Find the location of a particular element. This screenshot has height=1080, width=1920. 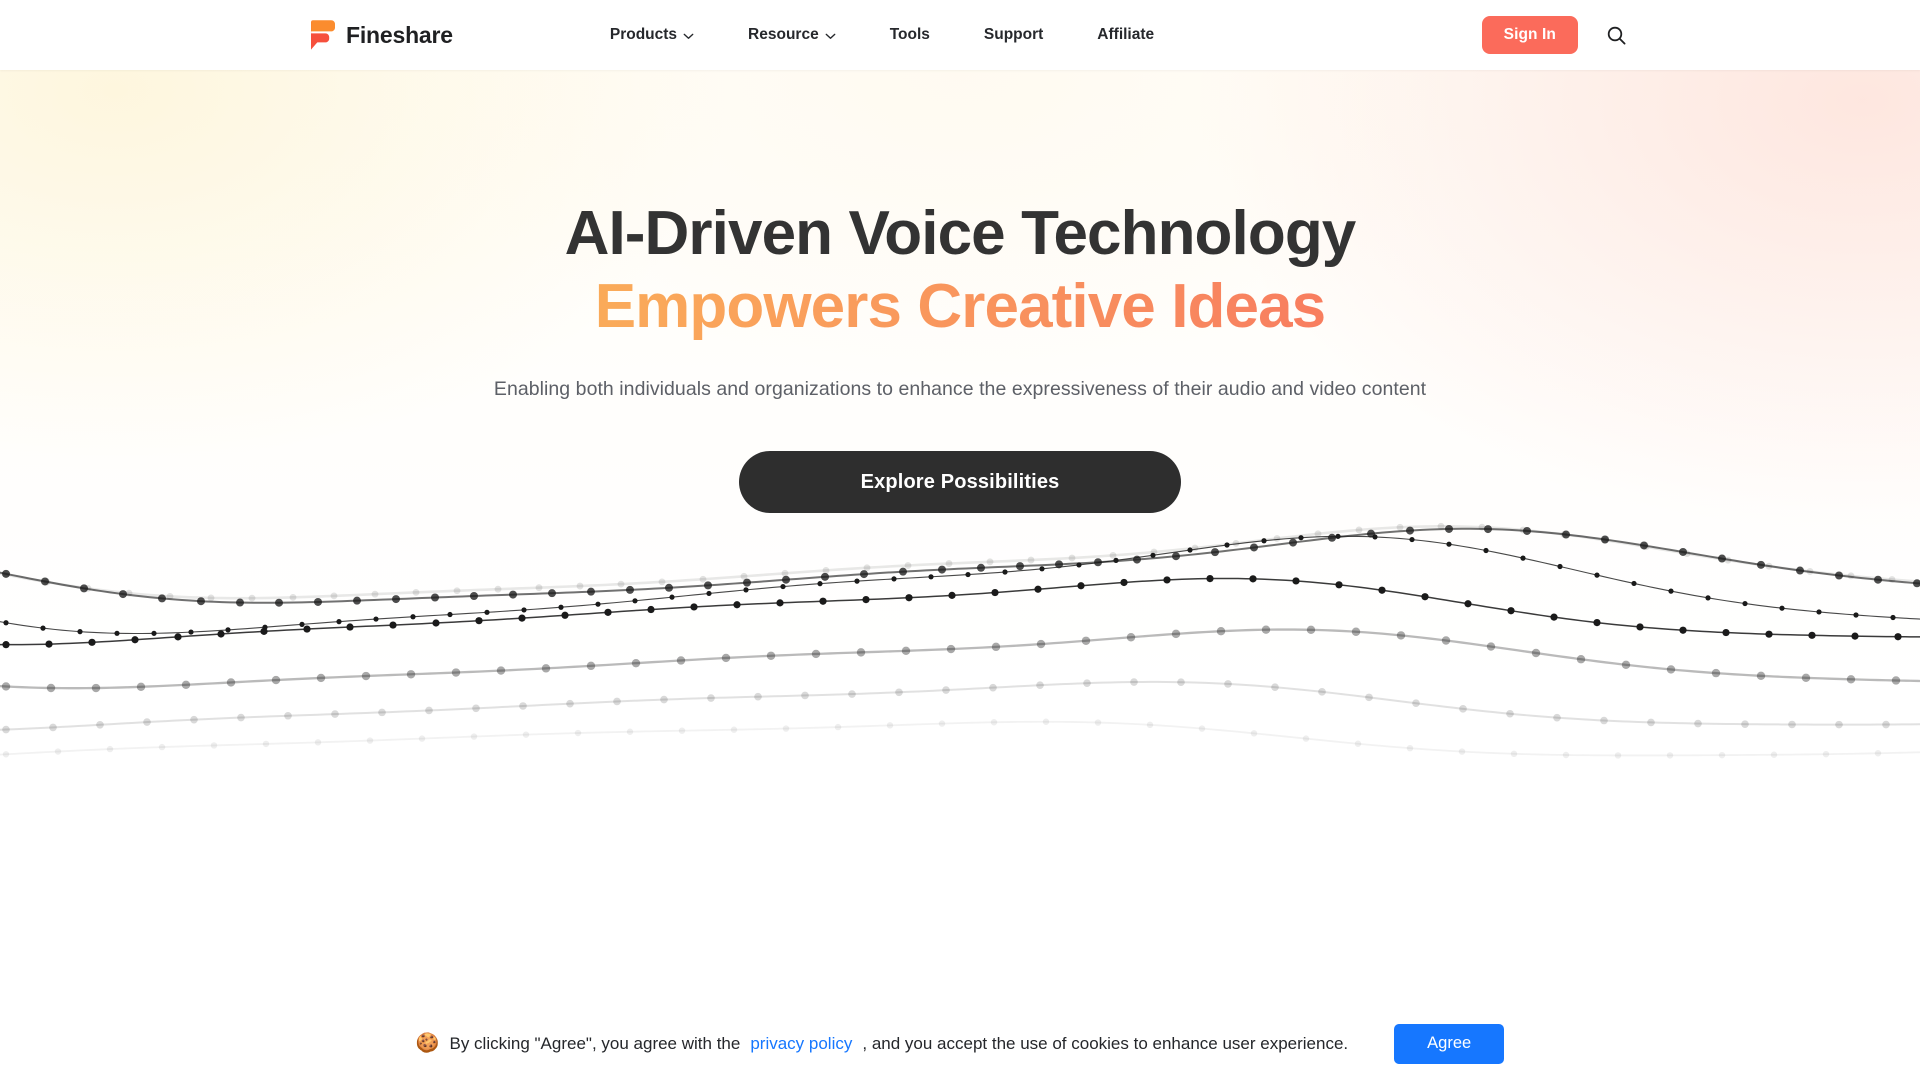

header-actions: Sign In is located at coordinates (1555, 35).